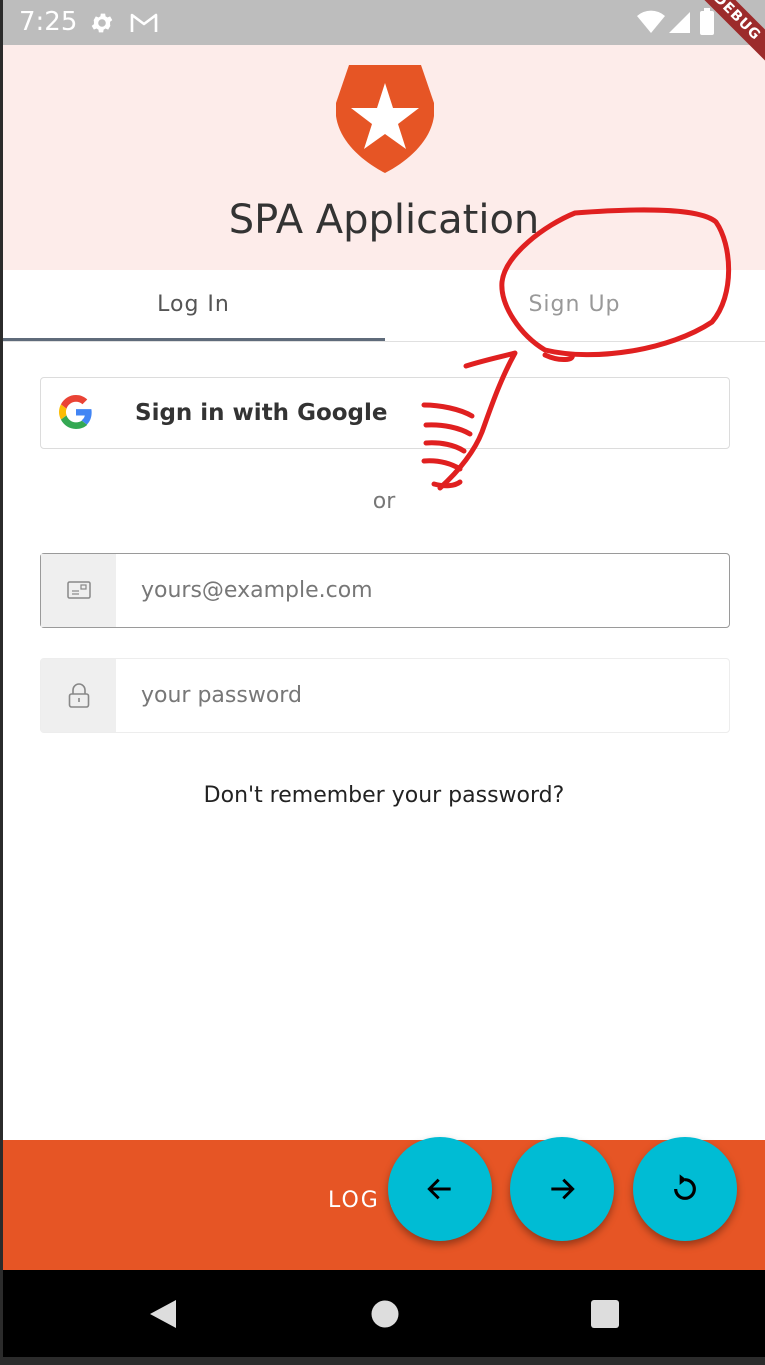 This screenshot has width=765, height=1365. I want to click on tab-signup: Sign Up, so click(574, 305).